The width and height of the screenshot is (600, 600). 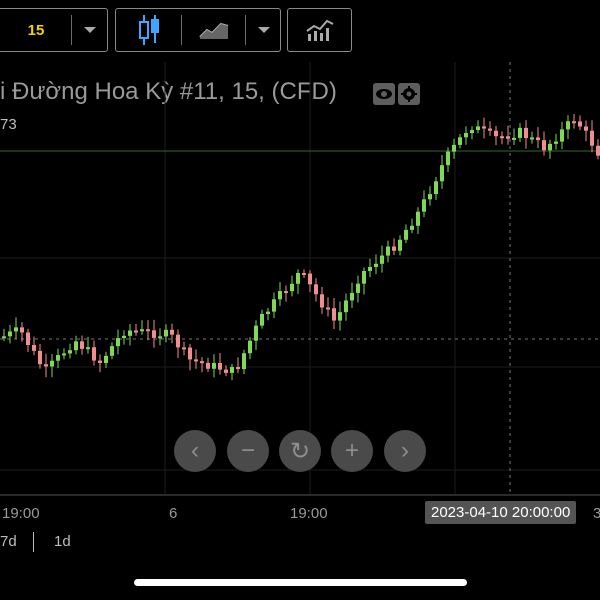 What do you see at coordinates (173, 513) in the screenshot?
I see `x-tick-label: 6` at bounding box center [173, 513].